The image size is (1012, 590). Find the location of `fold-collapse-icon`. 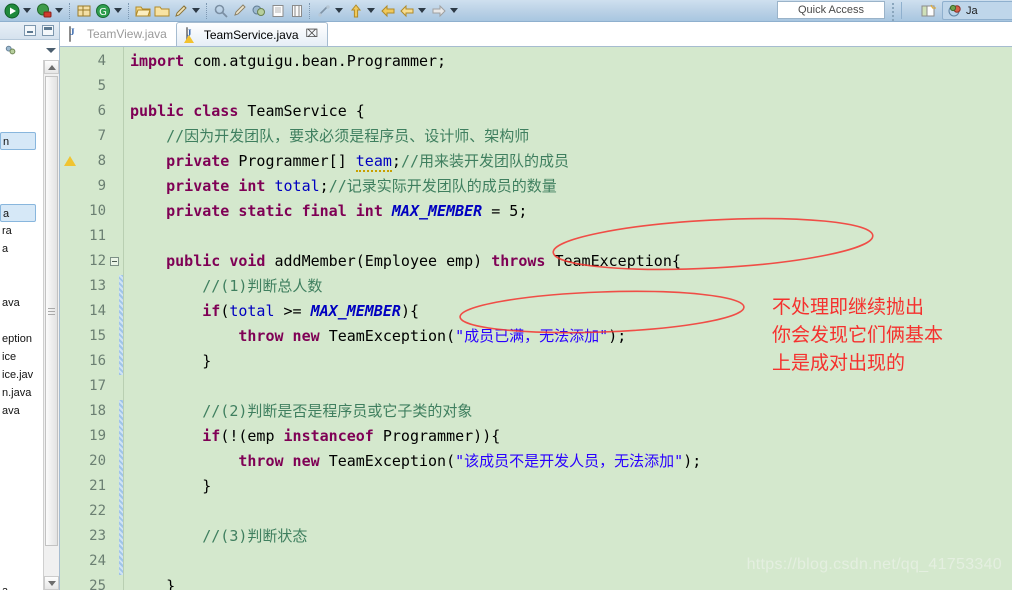

fold-collapse-icon is located at coordinates (114, 261).